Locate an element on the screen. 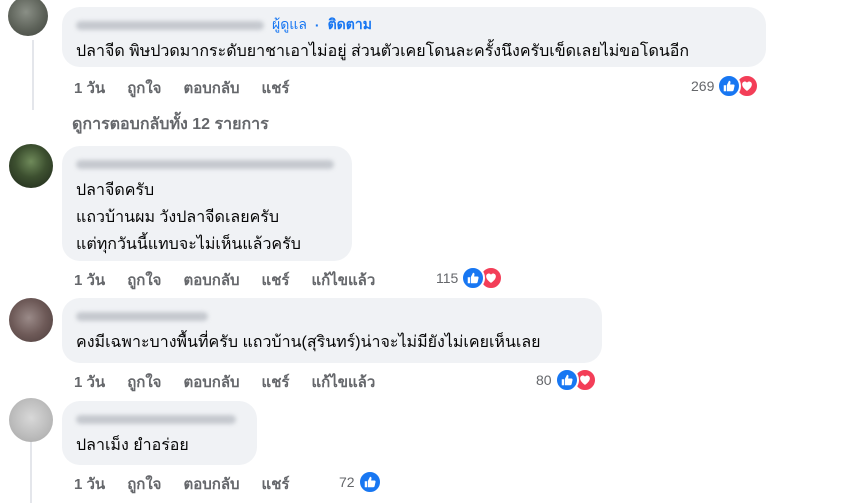  reaction-count: 115 is located at coordinates (447, 278).